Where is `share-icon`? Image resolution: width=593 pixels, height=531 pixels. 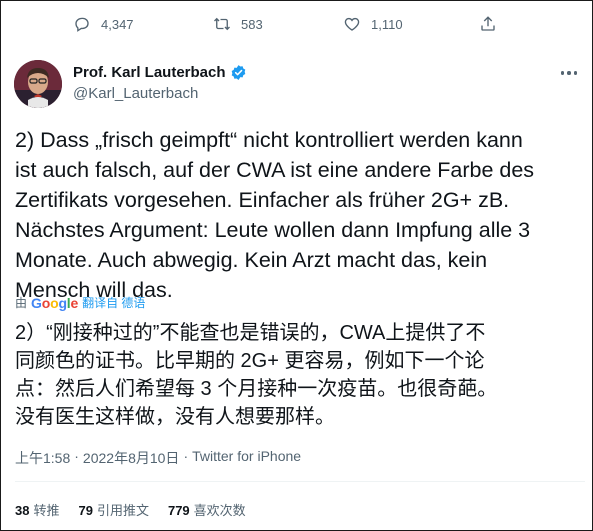
share-icon is located at coordinates (488, 23).